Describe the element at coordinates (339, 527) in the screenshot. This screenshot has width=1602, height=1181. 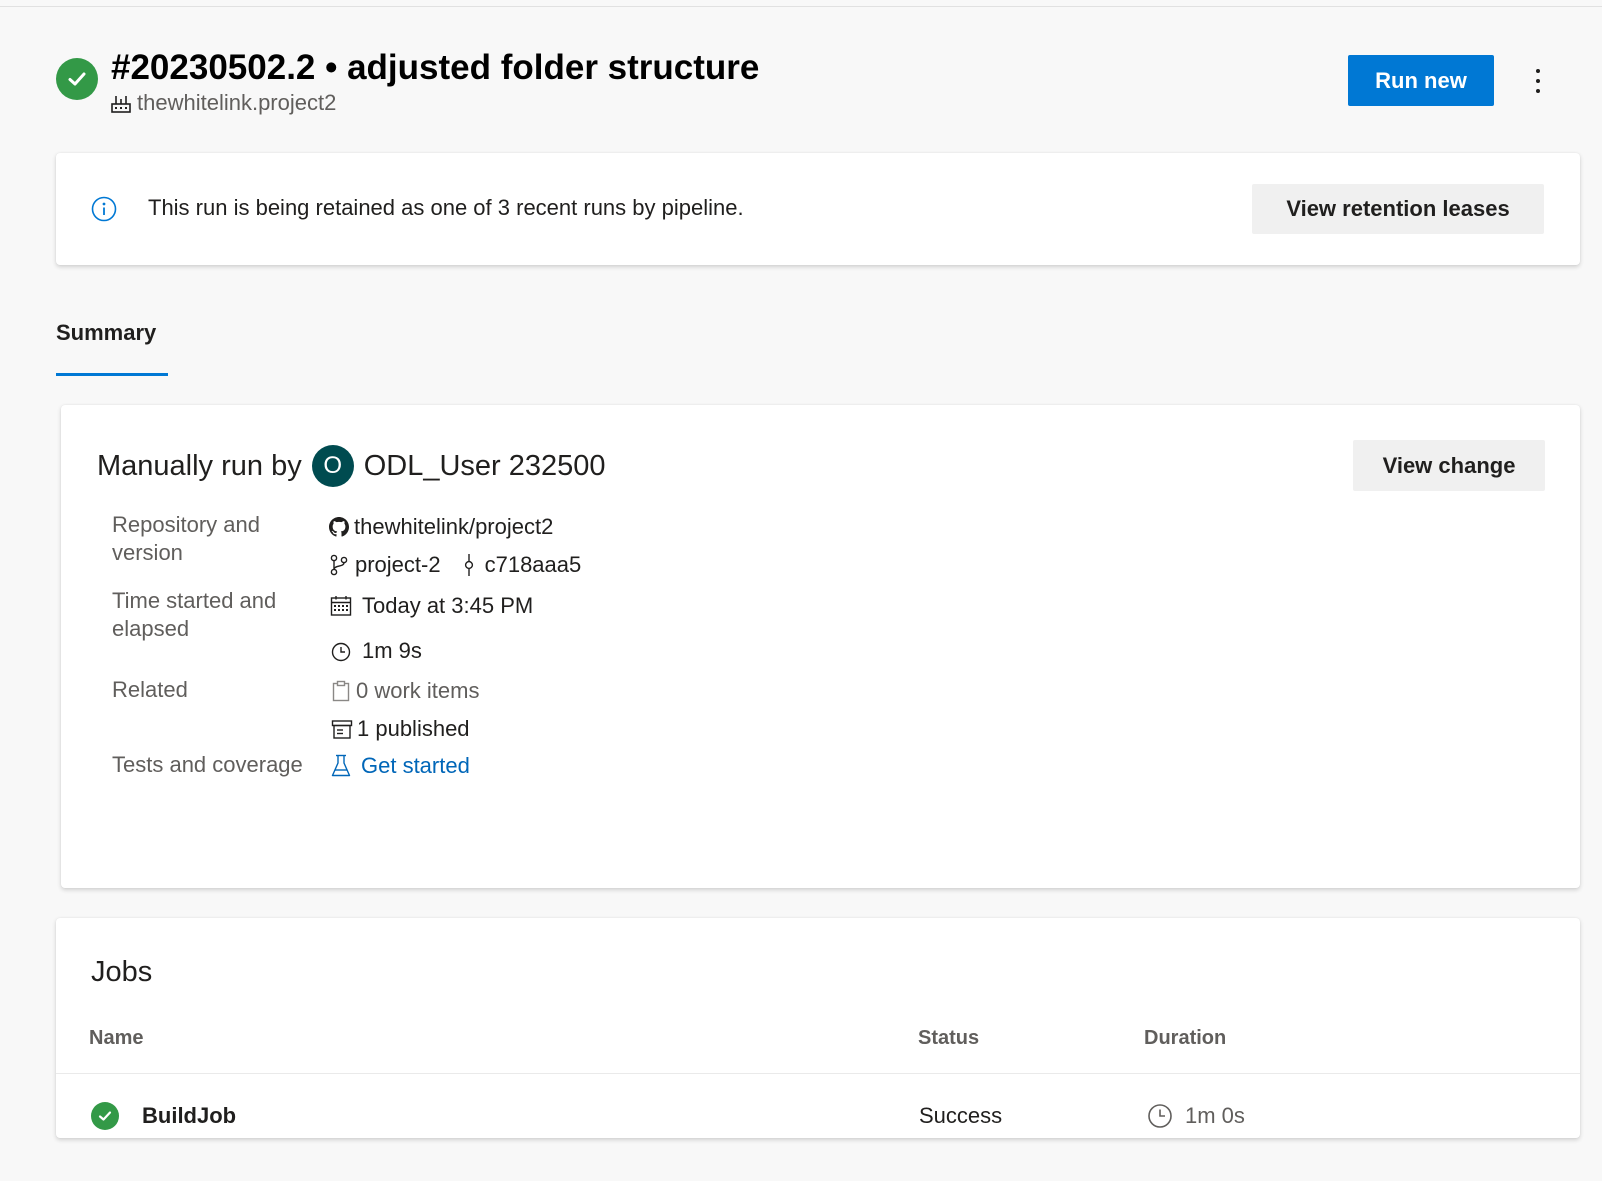
I see `github-icon` at that location.